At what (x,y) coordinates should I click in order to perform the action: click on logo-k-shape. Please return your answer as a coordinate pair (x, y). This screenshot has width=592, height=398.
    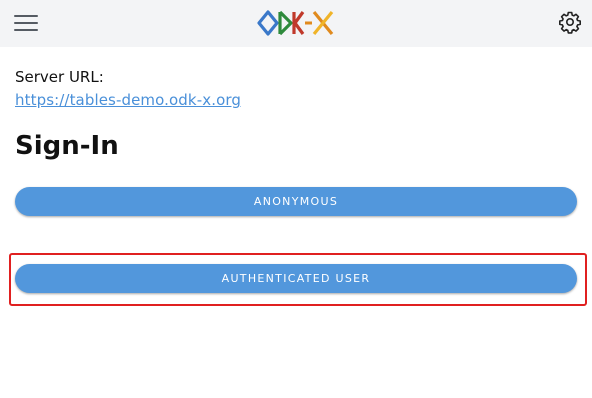
    Looking at the image, I should click on (298, 23).